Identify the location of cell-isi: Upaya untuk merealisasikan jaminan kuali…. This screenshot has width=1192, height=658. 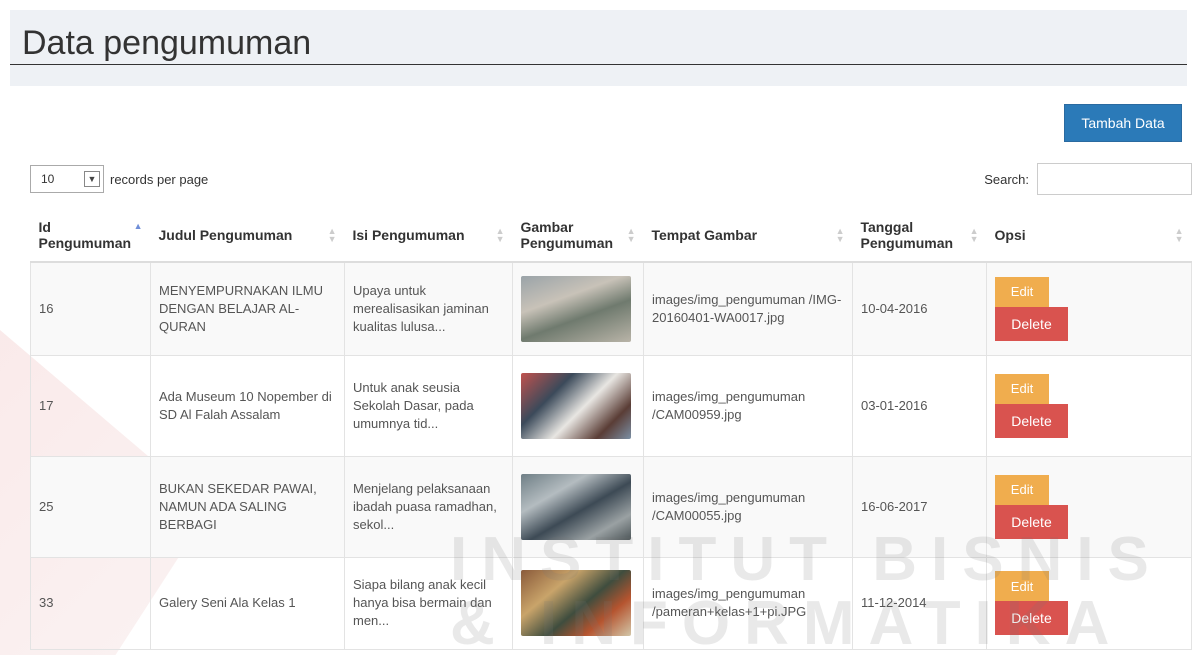
(428, 308).